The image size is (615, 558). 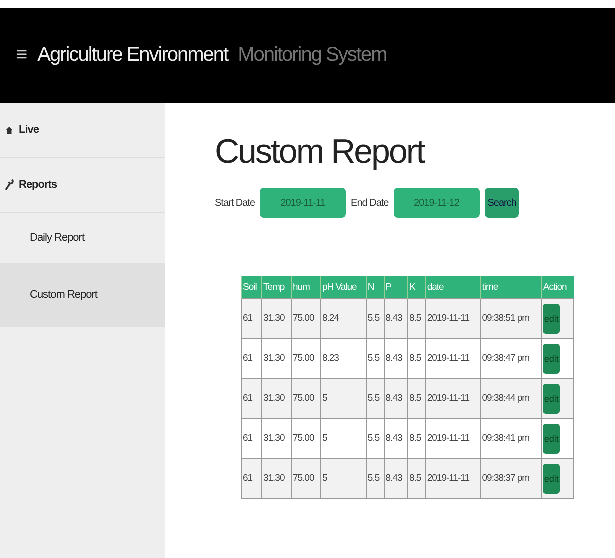 What do you see at coordinates (306, 287) in the screenshot?
I see `column-header: hum` at bounding box center [306, 287].